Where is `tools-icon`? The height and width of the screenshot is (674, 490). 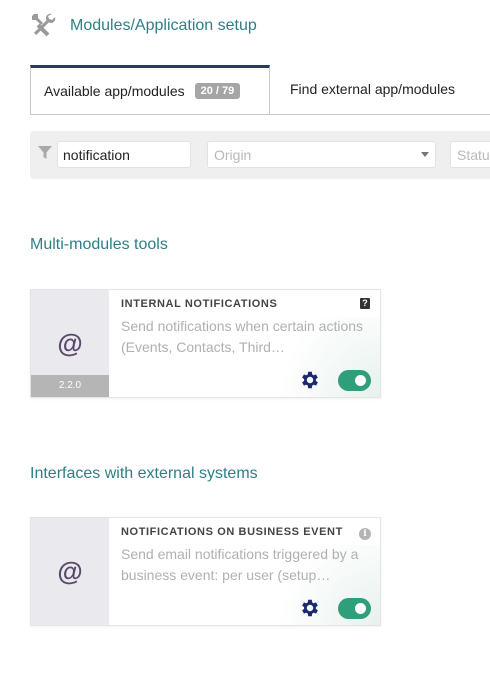 tools-icon is located at coordinates (44, 25).